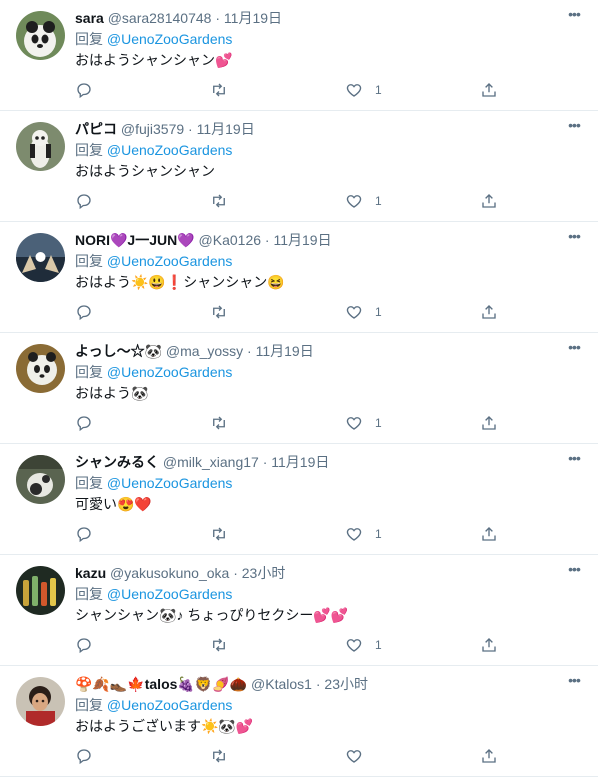  What do you see at coordinates (160, 18) in the screenshot?
I see `user-handle: @sara28140748` at bounding box center [160, 18].